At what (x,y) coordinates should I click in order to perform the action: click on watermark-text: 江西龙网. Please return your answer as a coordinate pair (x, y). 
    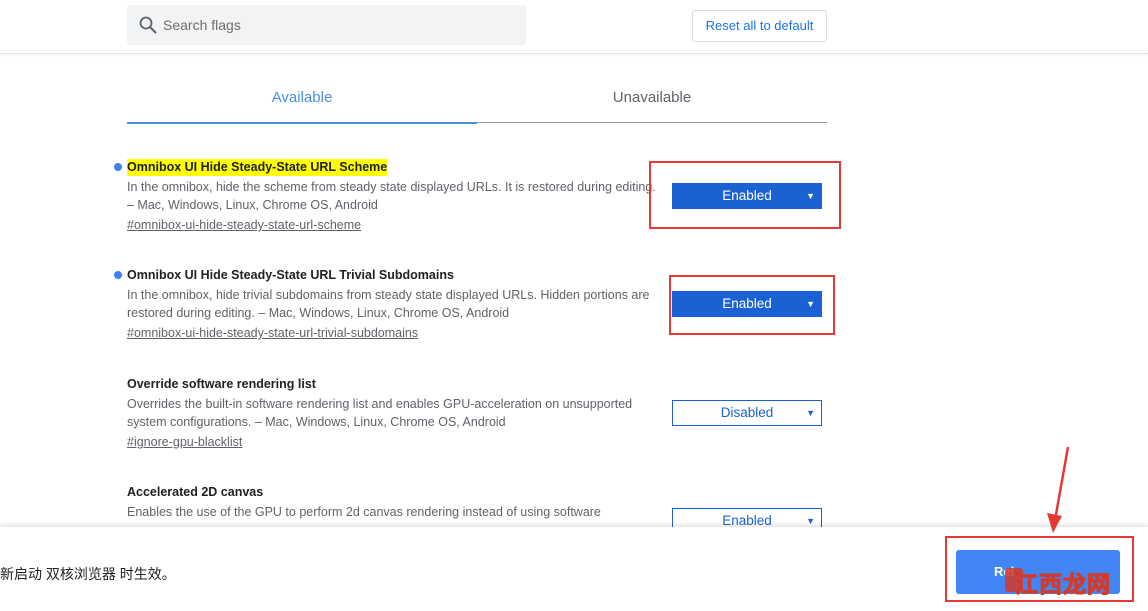
    Looking at the image, I should click on (1063, 584).